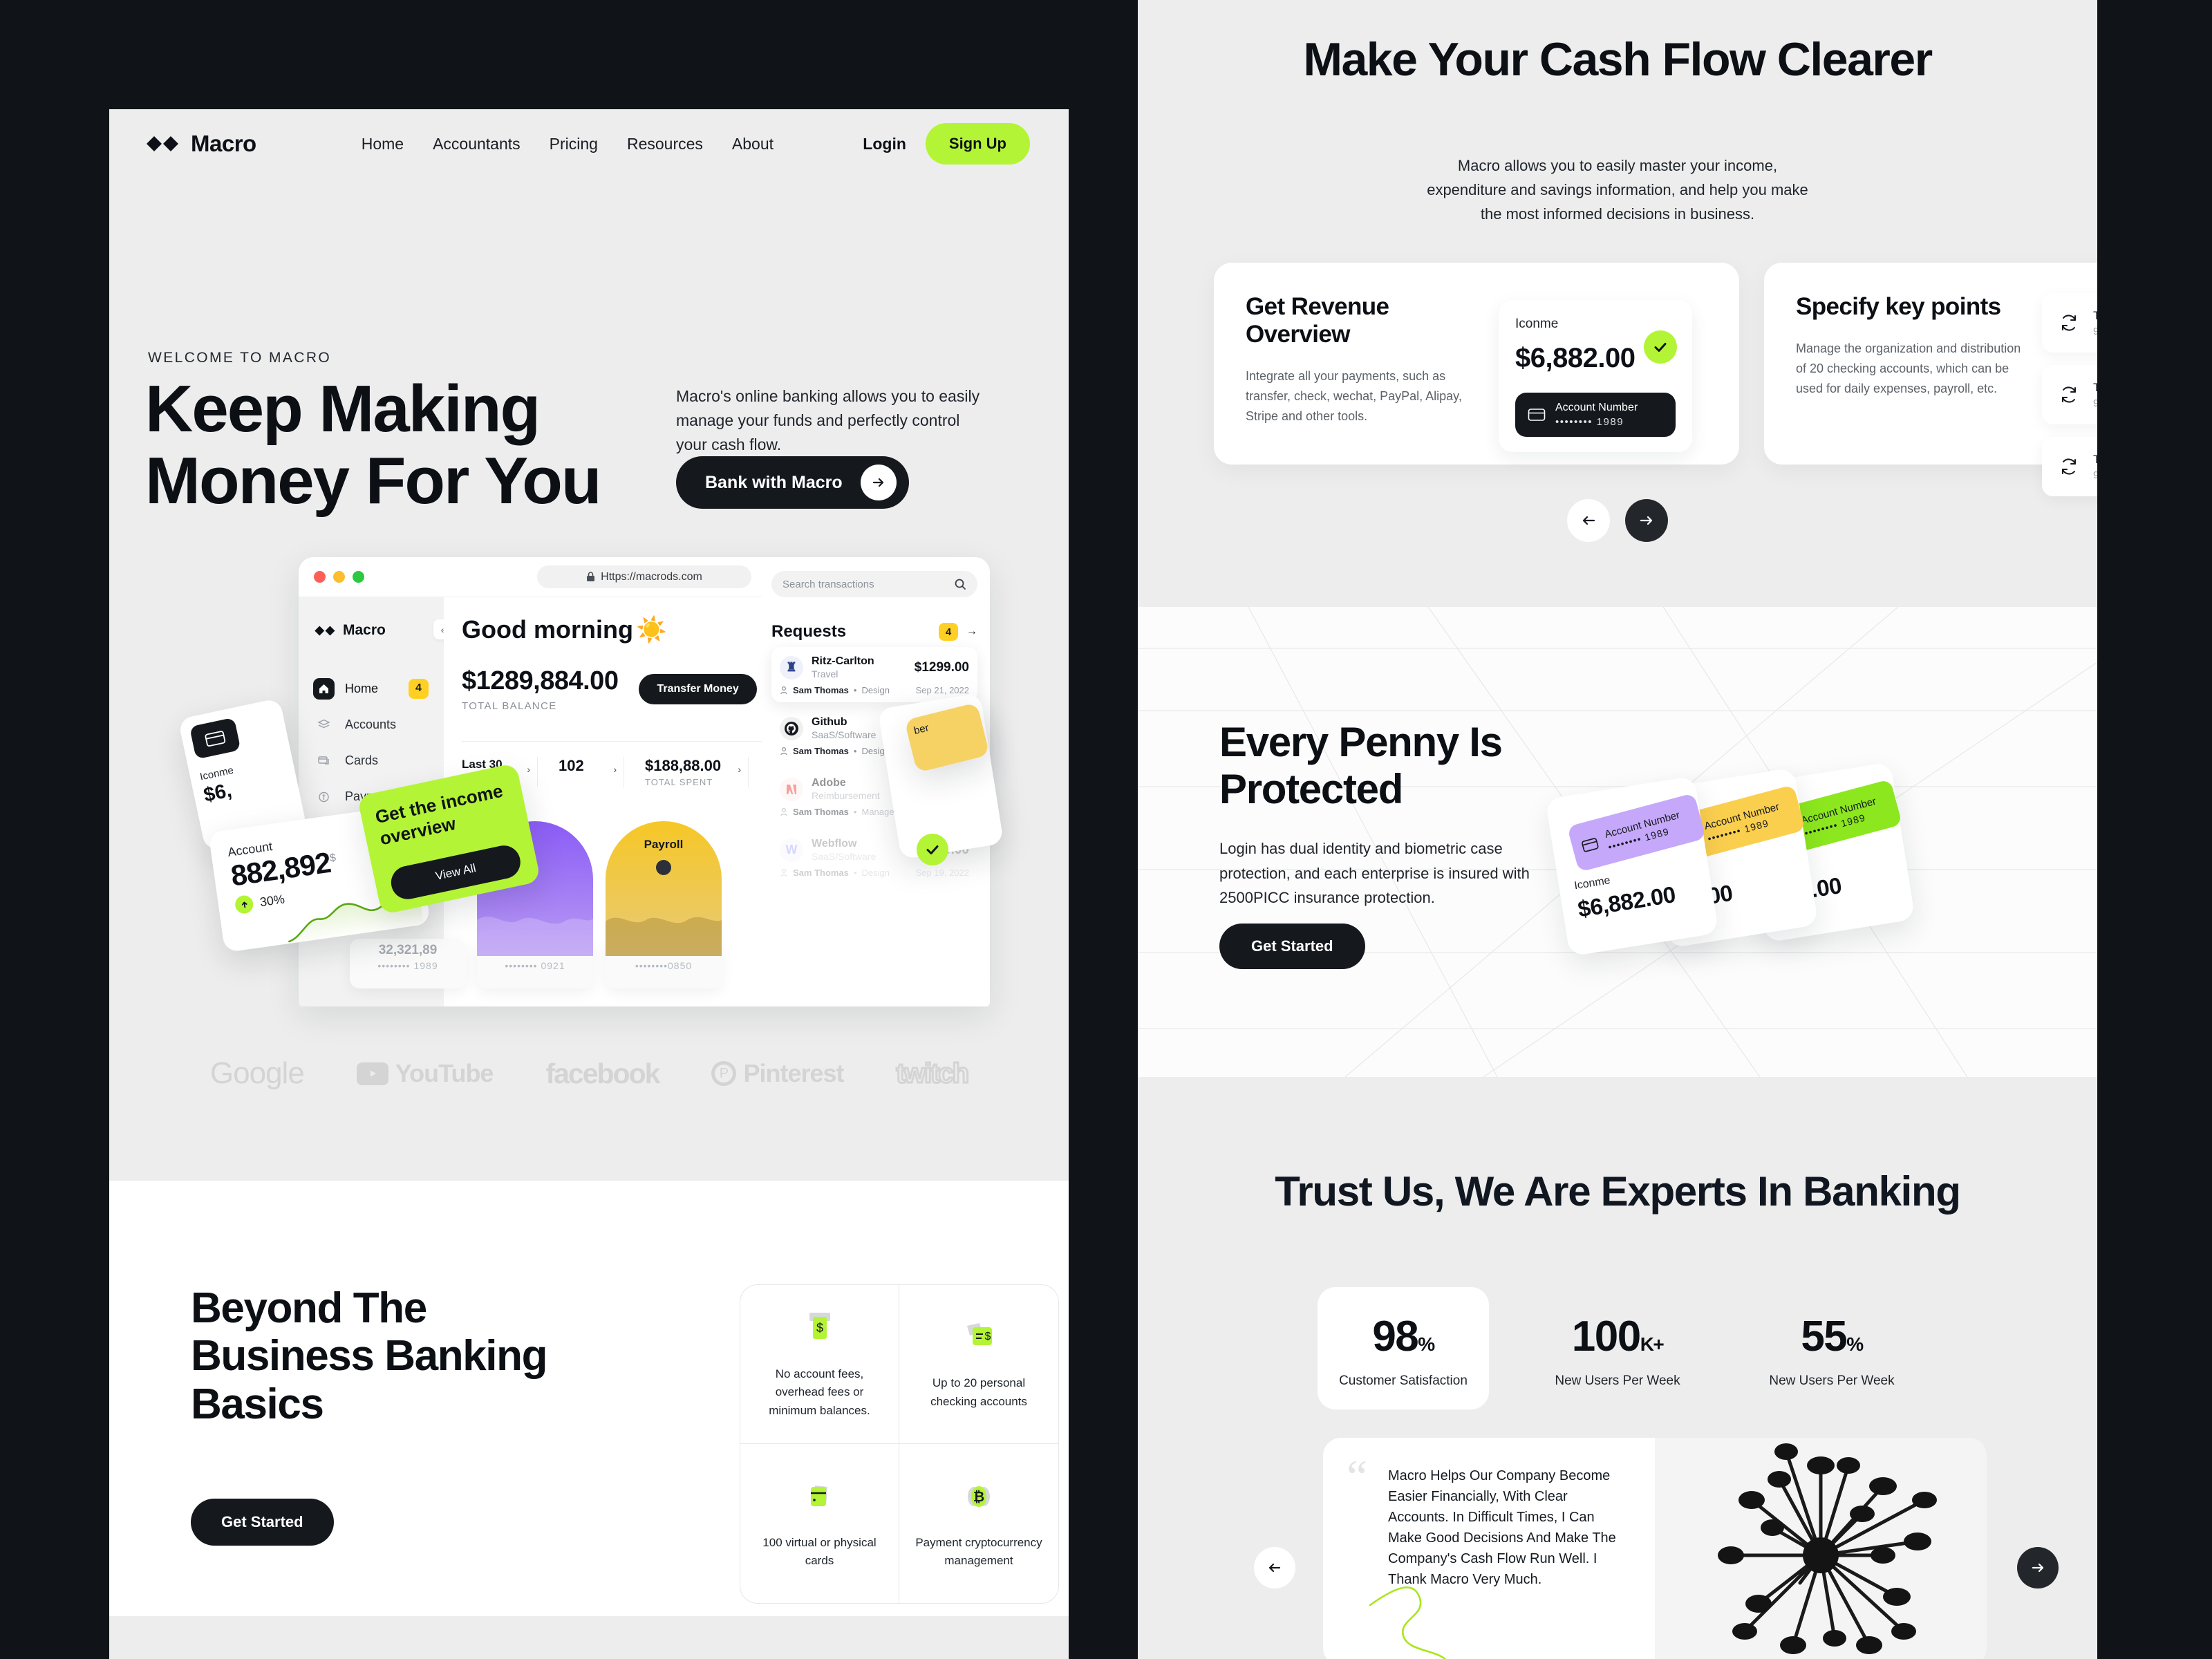  I want to click on sidebar-item-cards: Cards, so click(371, 760).